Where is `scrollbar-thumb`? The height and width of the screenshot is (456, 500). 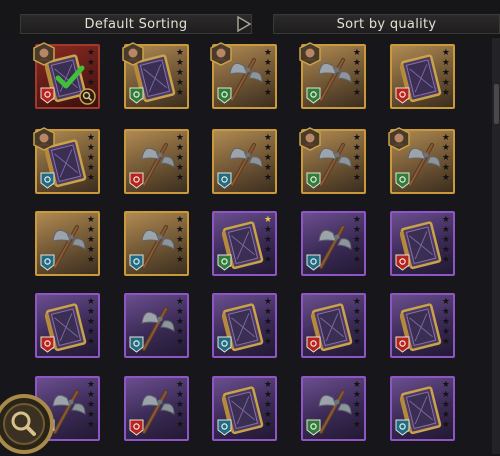 scrollbar-thumb is located at coordinates (496, 104).